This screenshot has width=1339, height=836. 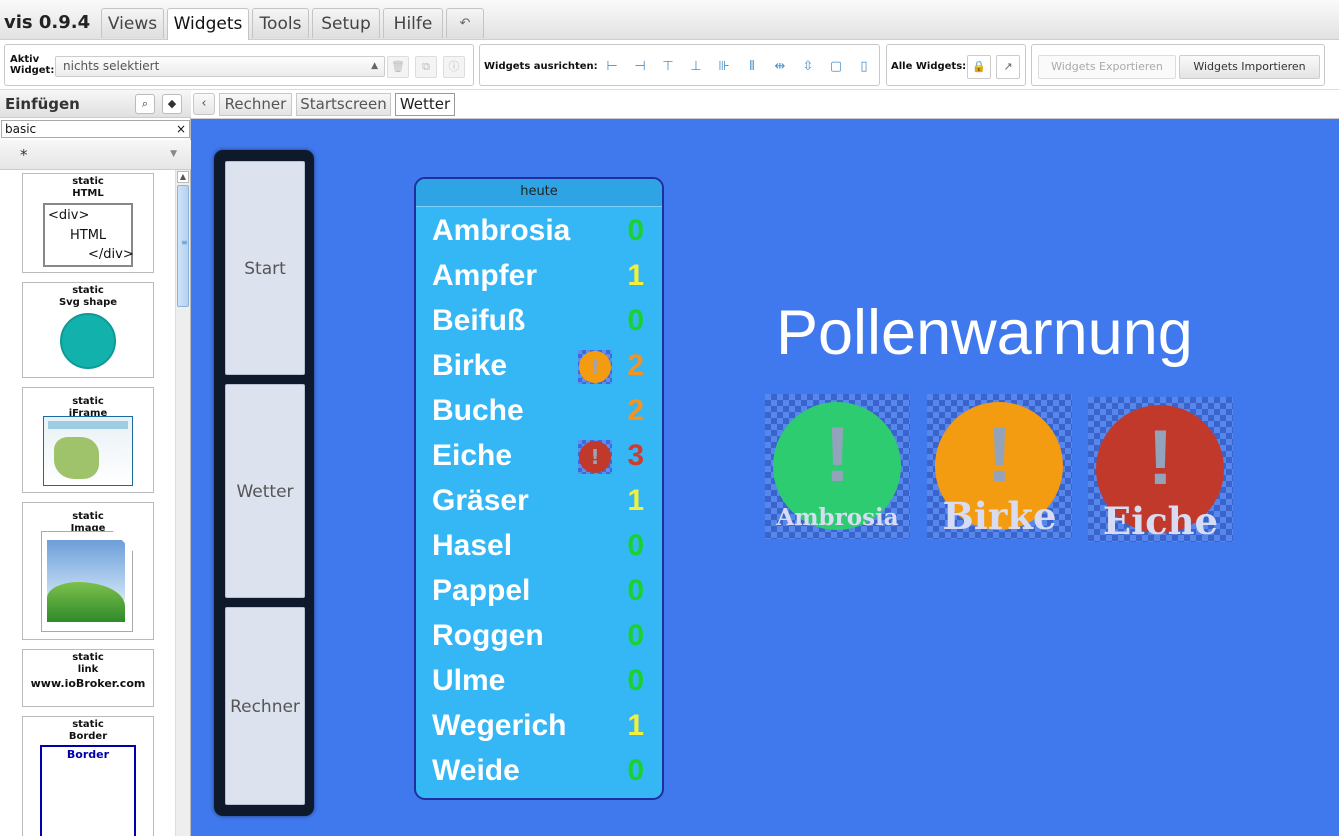 What do you see at coordinates (88, 341) in the screenshot?
I see `circle-shape-icon` at bounding box center [88, 341].